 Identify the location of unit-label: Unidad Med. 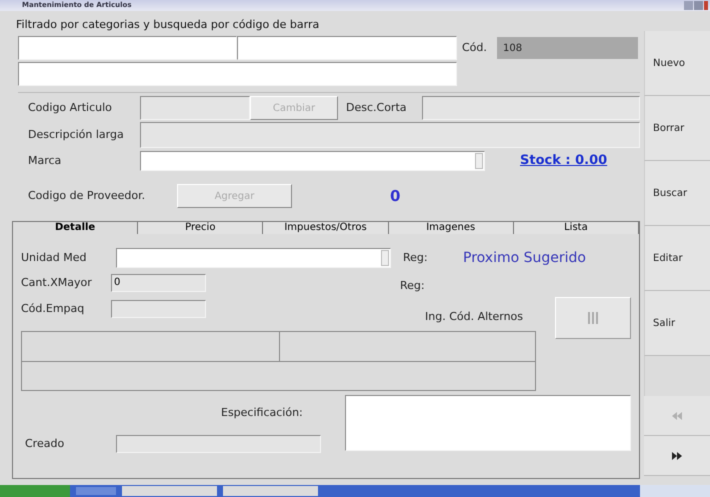
(54, 258).